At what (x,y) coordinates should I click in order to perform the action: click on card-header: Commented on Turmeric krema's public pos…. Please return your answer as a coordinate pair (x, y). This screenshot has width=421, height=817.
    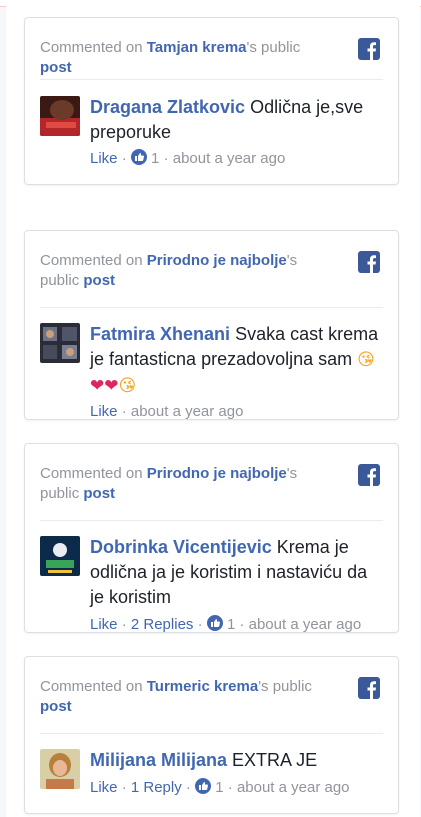
    Looking at the image, I should click on (185, 697).